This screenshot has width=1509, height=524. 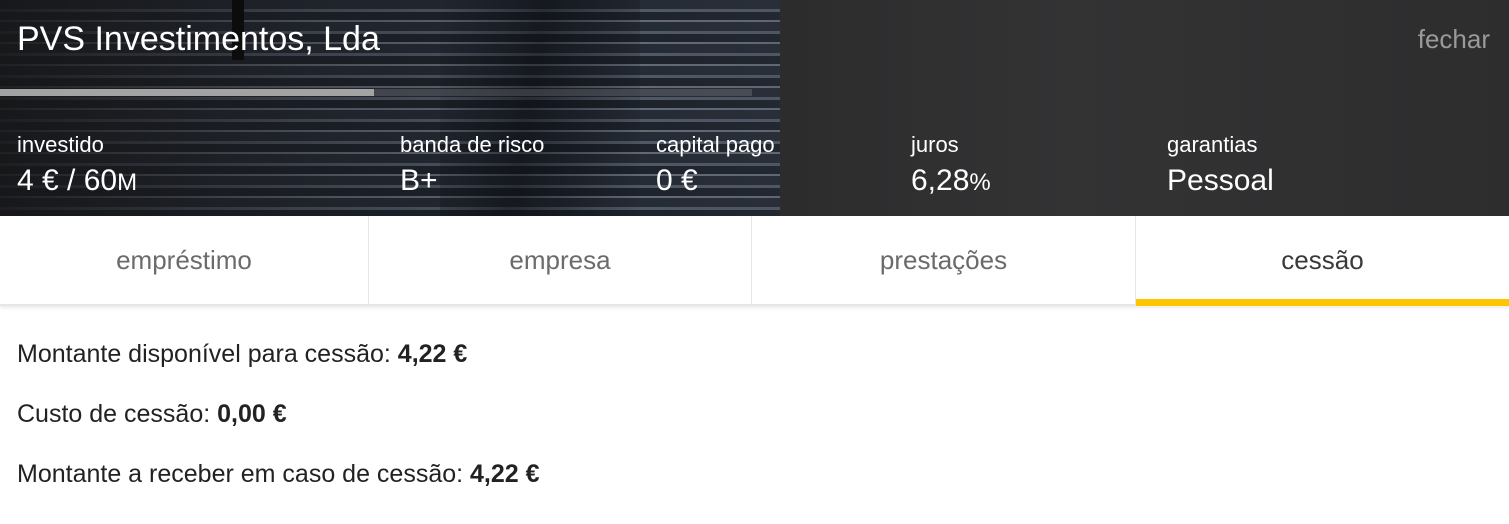 I want to click on stat-invested-value: 4 € / 60M, so click(x=77, y=180).